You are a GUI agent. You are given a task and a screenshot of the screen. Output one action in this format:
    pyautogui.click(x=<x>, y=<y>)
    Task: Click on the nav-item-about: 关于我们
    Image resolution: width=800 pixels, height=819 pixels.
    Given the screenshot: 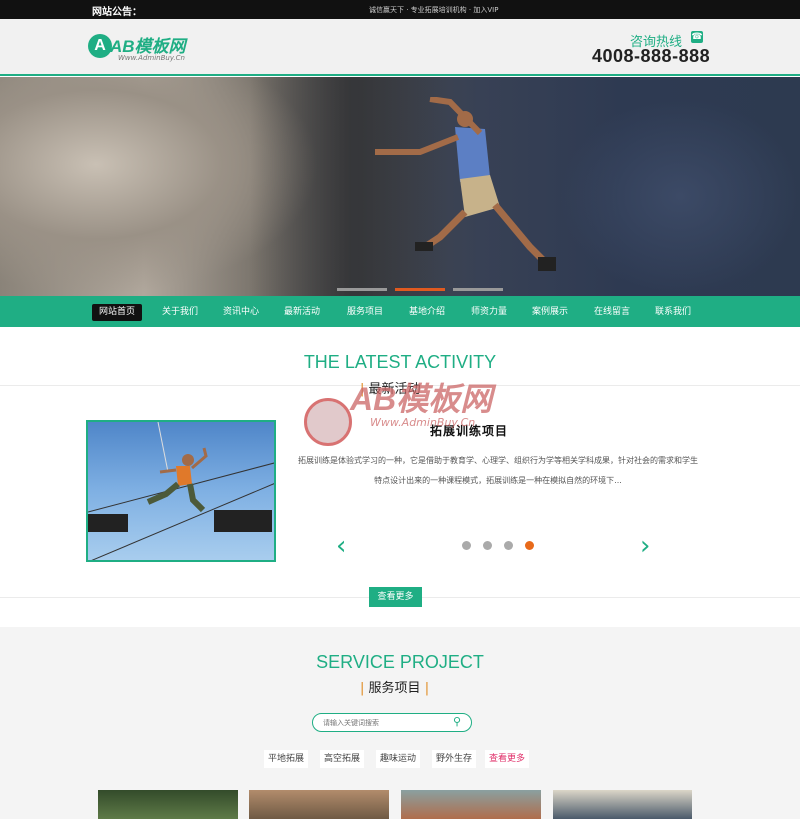 What is the action you would take?
    pyautogui.click(x=180, y=312)
    